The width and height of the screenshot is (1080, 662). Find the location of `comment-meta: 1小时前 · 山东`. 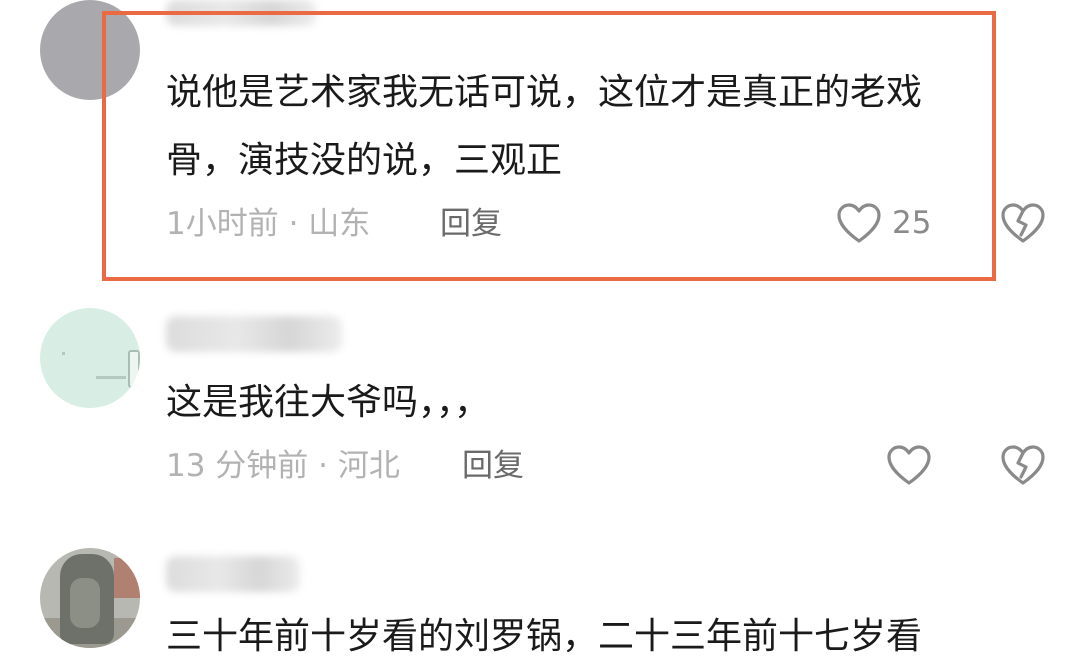

comment-meta: 1小时前 · 山东 is located at coordinates (268, 224).